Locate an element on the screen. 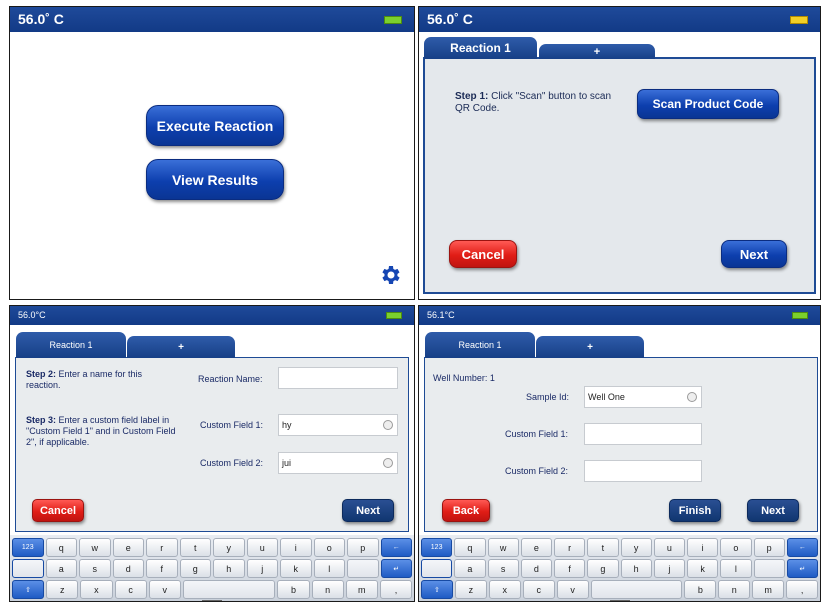 This screenshot has height=605, width=825. custom-field-1-input is located at coordinates (643, 434).